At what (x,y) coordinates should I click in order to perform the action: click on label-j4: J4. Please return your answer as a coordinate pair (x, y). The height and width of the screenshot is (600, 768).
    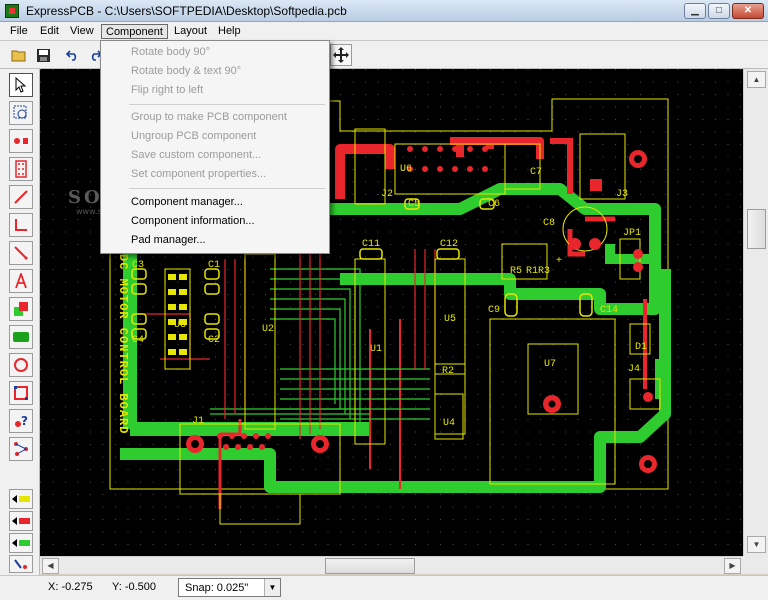
    Looking at the image, I should click on (634, 369).